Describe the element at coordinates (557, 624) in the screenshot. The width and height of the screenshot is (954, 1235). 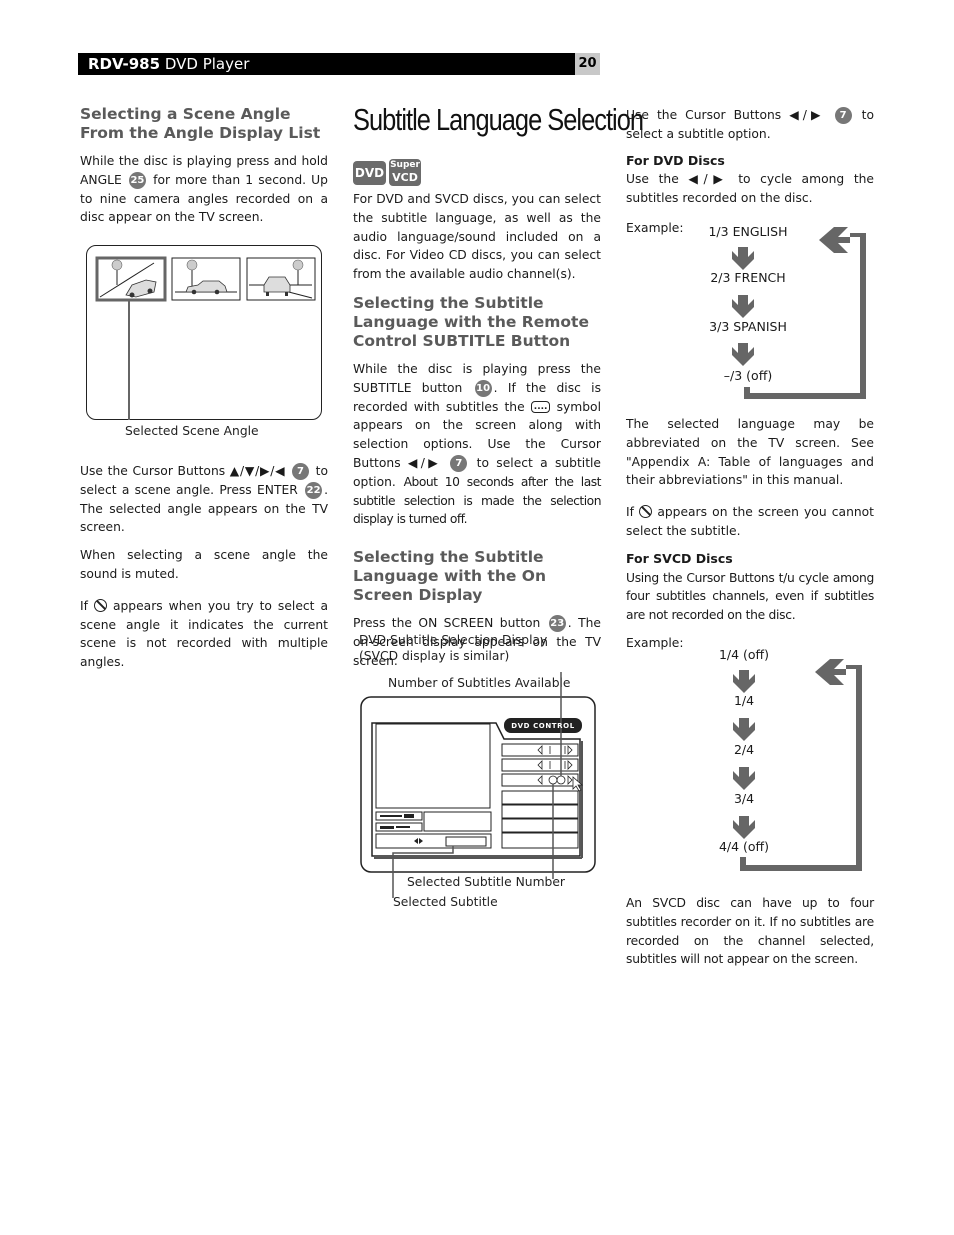
I see `button-number-badge: 23` at that location.